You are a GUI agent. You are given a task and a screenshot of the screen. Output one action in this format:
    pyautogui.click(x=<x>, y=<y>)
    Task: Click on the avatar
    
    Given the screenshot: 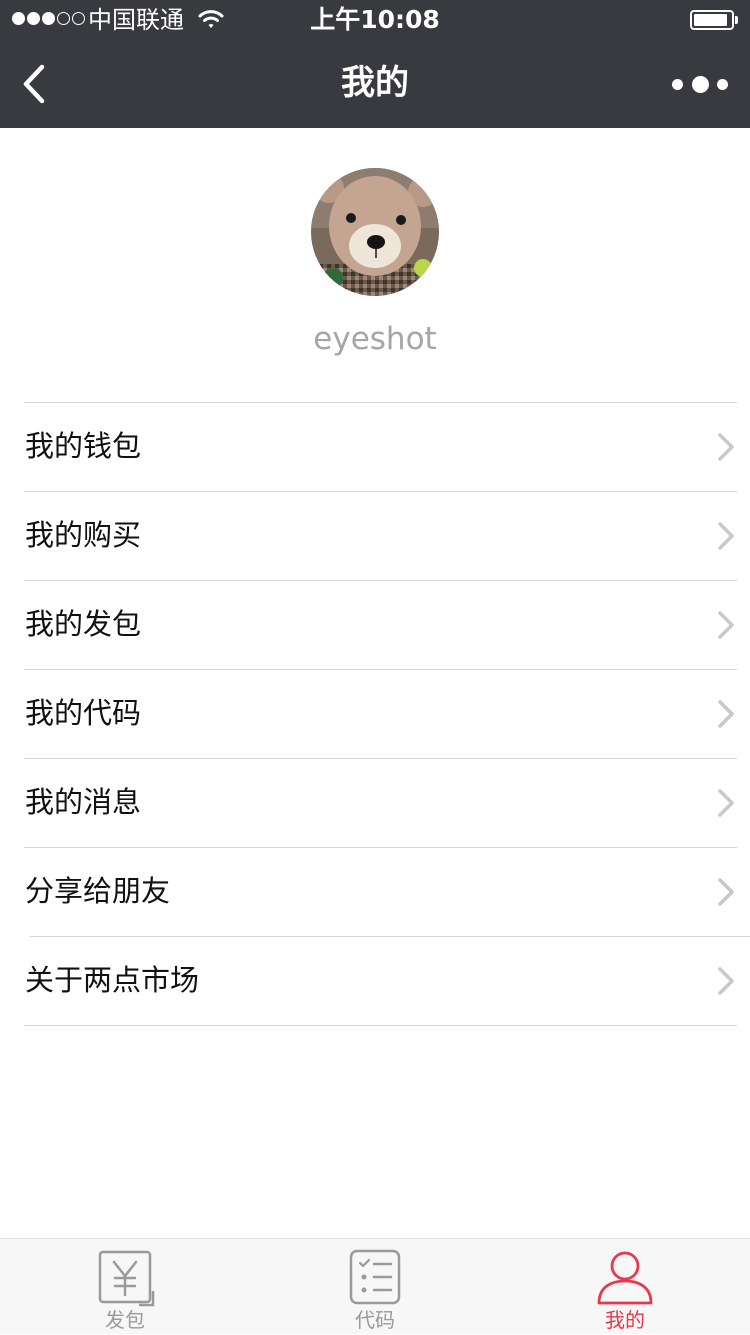 What is the action you would take?
    pyautogui.click(x=375, y=232)
    